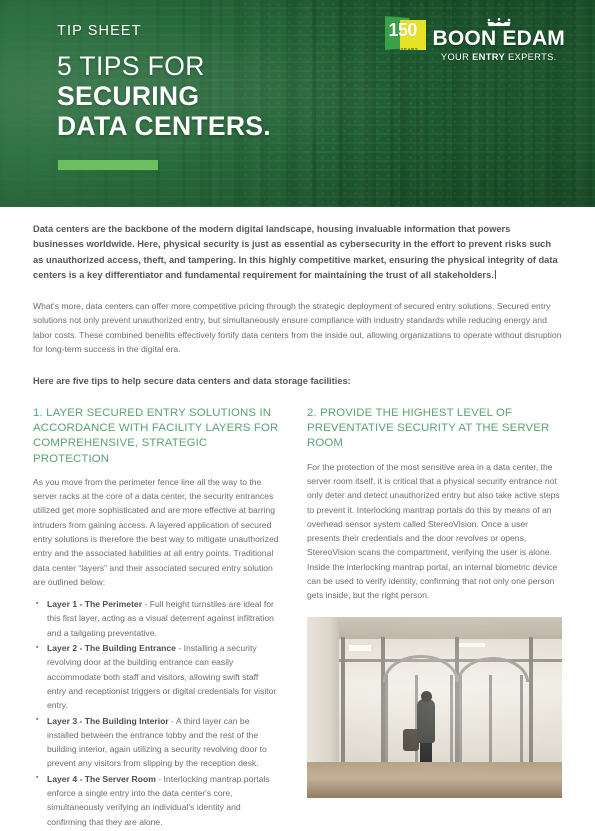 This screenshot has height=831, width=595. What do you see at coordinates (101, 778) in the screenshot?
I see `bullet-label: Layer 4 - The Server Room` at bounding box center [101, 778].